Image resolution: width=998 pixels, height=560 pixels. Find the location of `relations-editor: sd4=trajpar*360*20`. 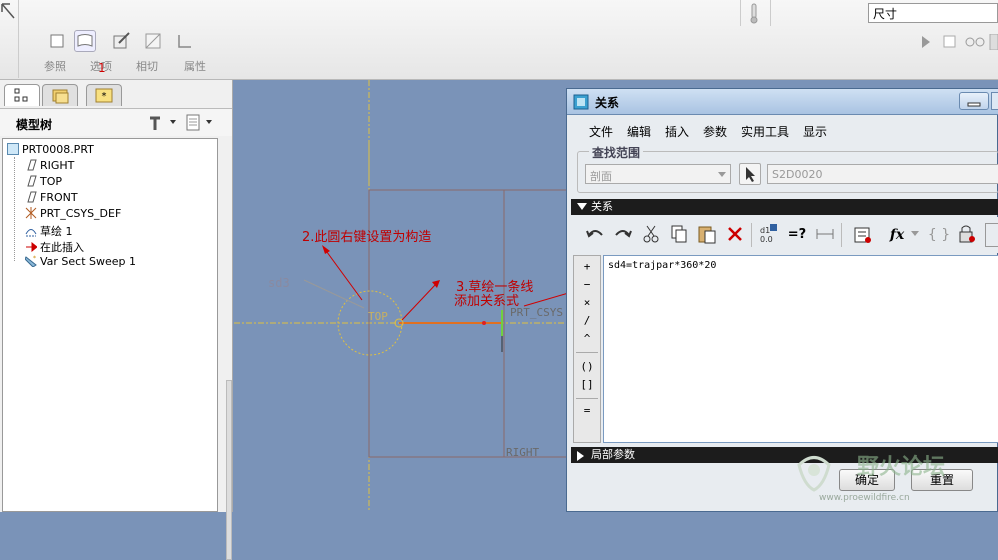

relations-editor: sd4=trajpar*360*20 is located at coordinates (800, 349).